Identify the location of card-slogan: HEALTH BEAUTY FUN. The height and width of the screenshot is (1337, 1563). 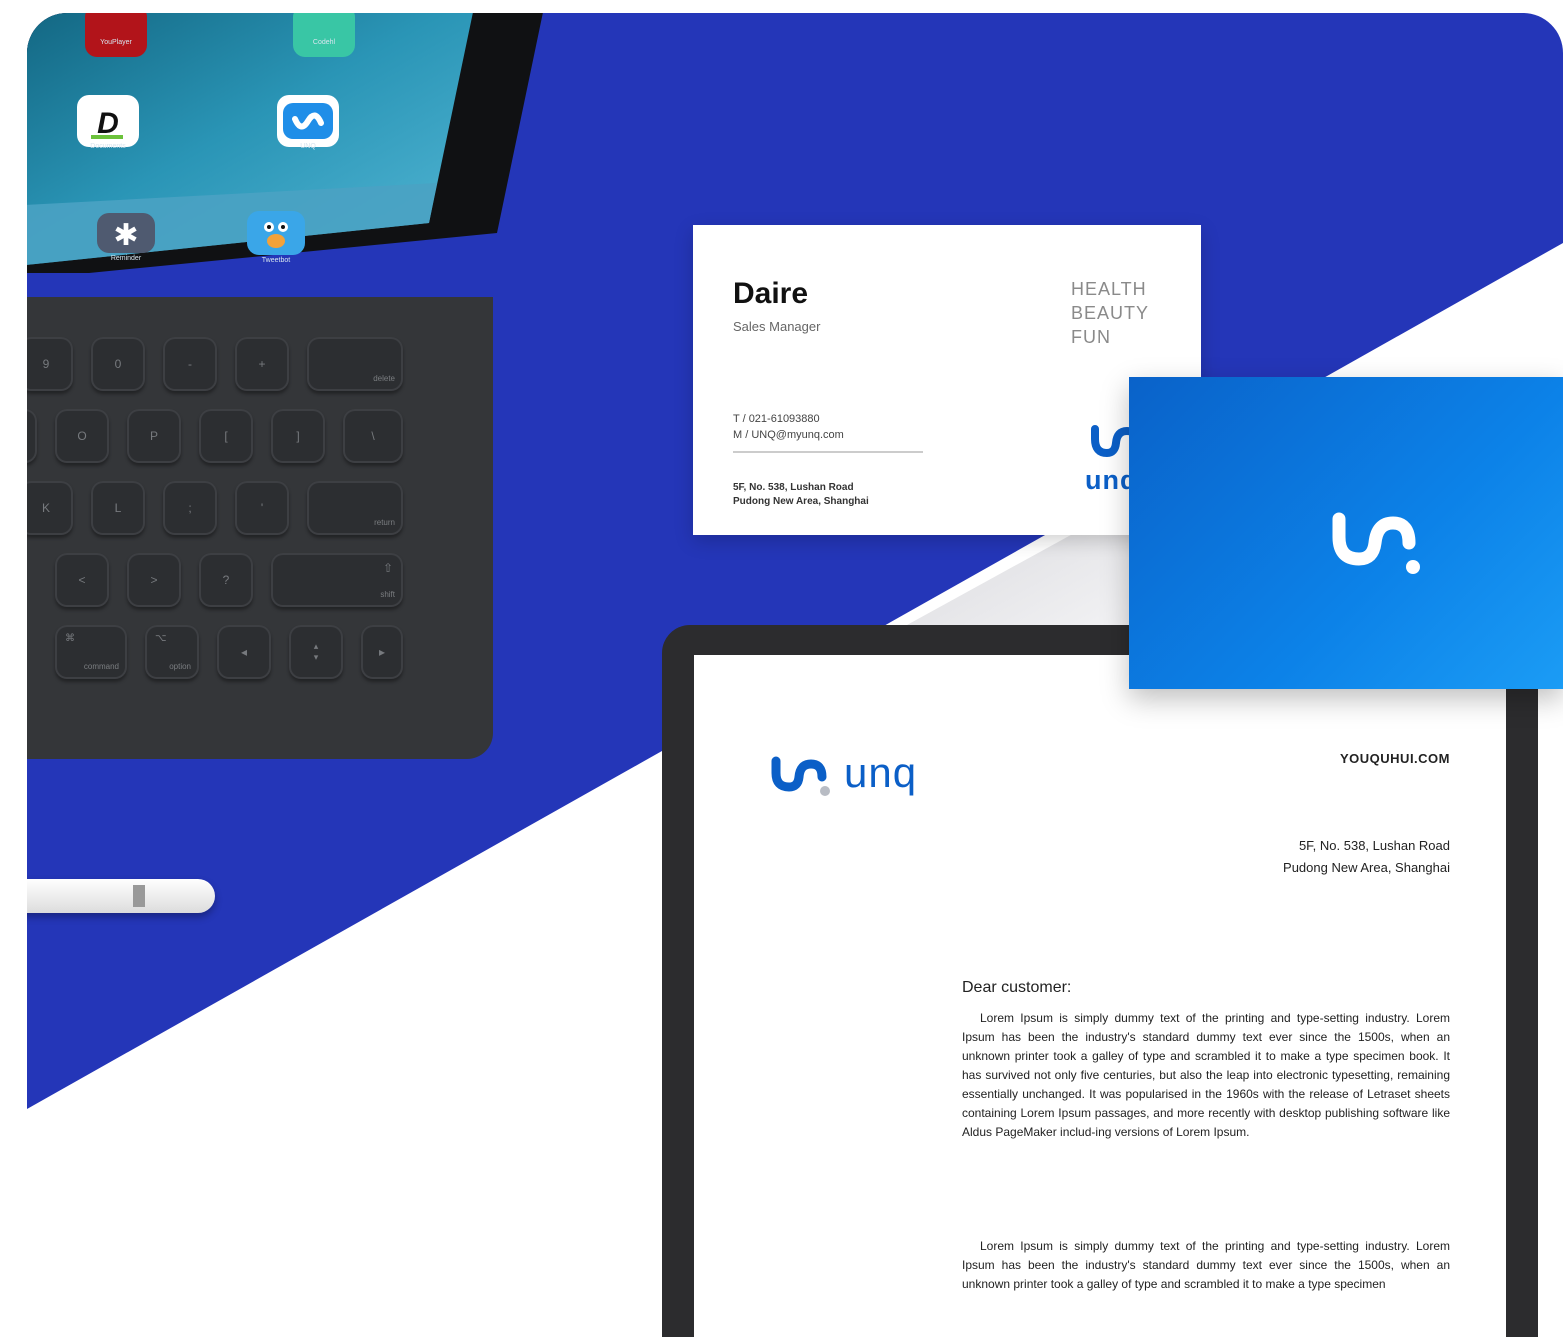
(1110, 313).